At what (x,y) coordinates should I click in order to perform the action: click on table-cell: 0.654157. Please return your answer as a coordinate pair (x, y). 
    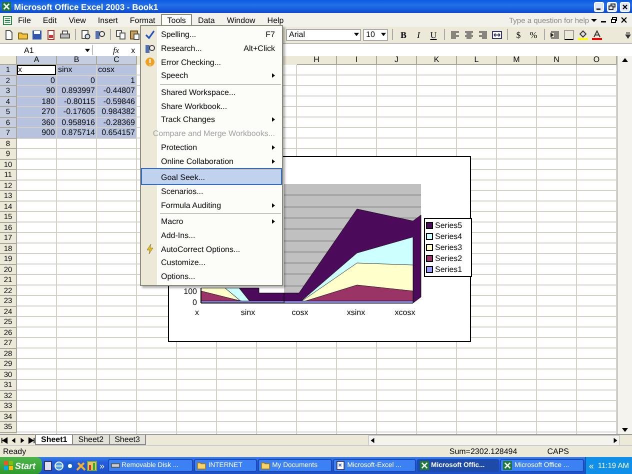
    Looking at the image, I should click on (117, 133).